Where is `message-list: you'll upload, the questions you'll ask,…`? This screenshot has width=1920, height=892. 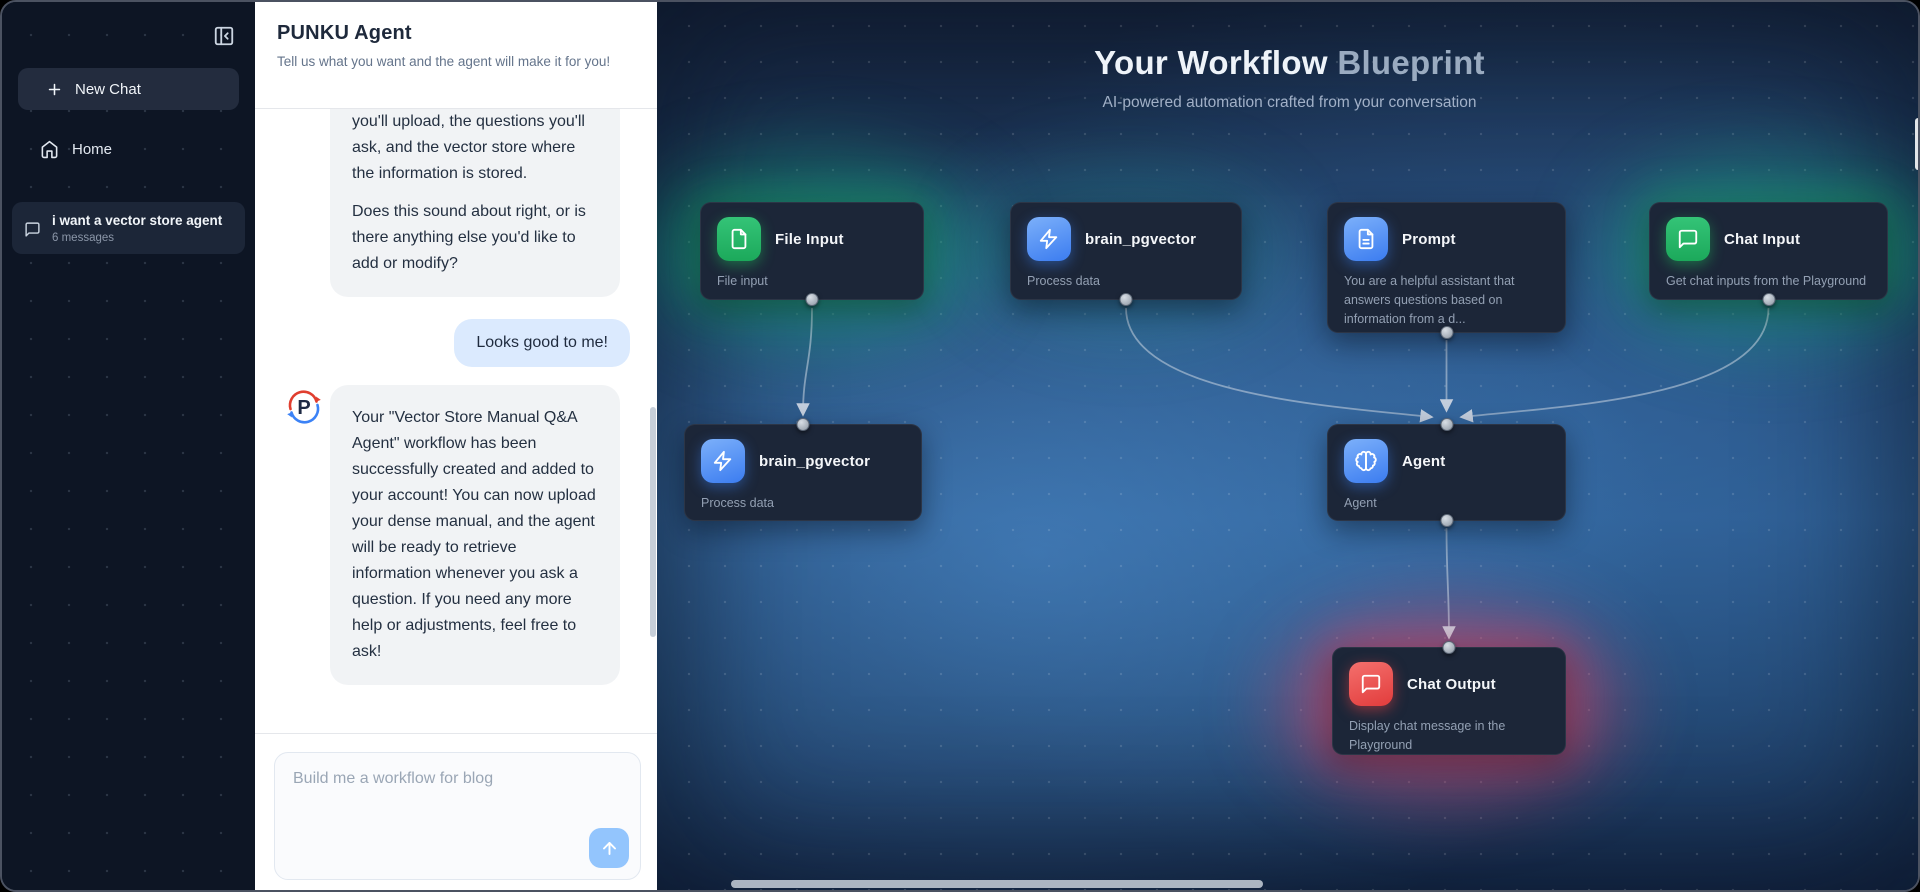
message-list: you'll upload, the questions you'll ask,… is located at coordinates (456, 421).